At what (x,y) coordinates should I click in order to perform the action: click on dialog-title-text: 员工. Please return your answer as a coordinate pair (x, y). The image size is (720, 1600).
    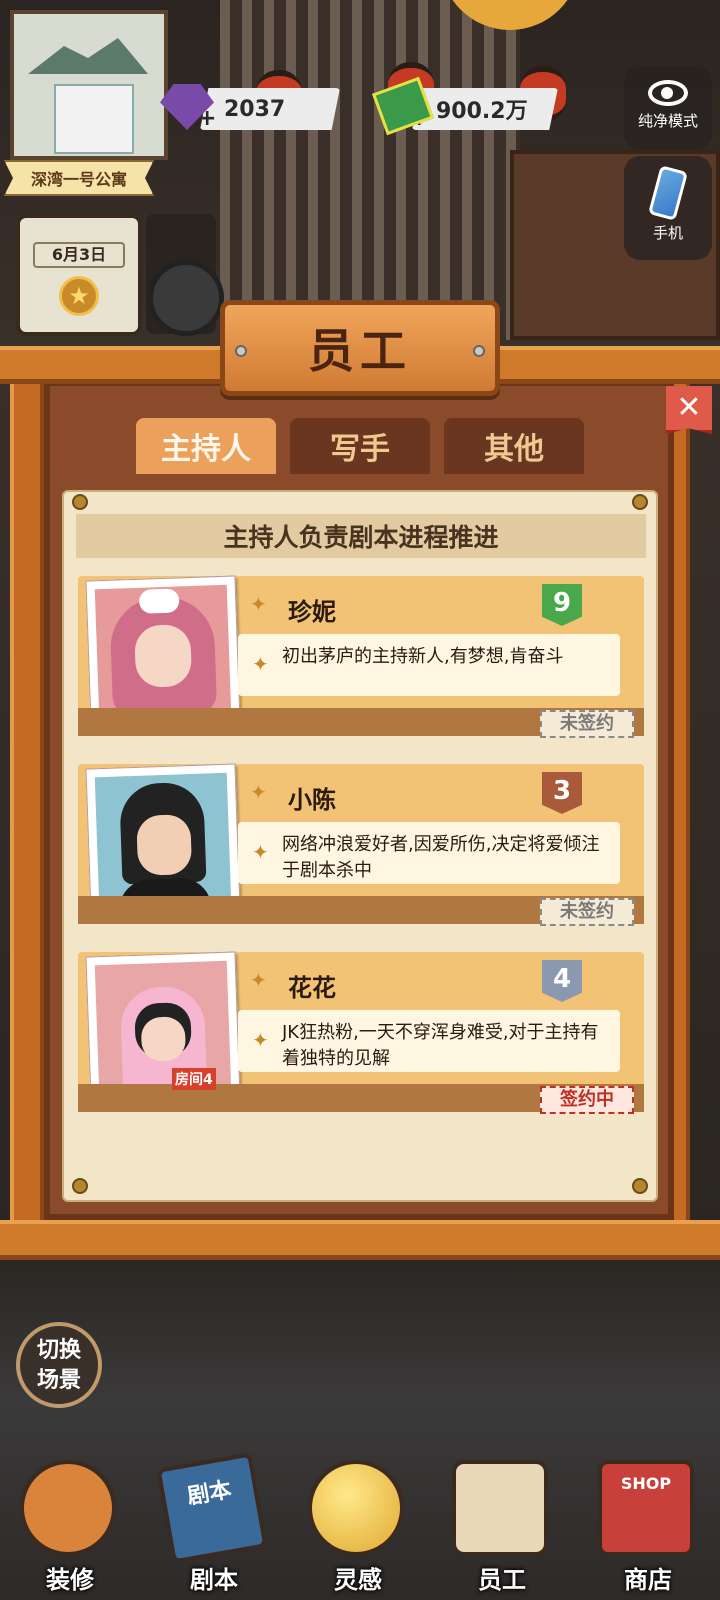
    Looking at the image, I should click on (360, 351).